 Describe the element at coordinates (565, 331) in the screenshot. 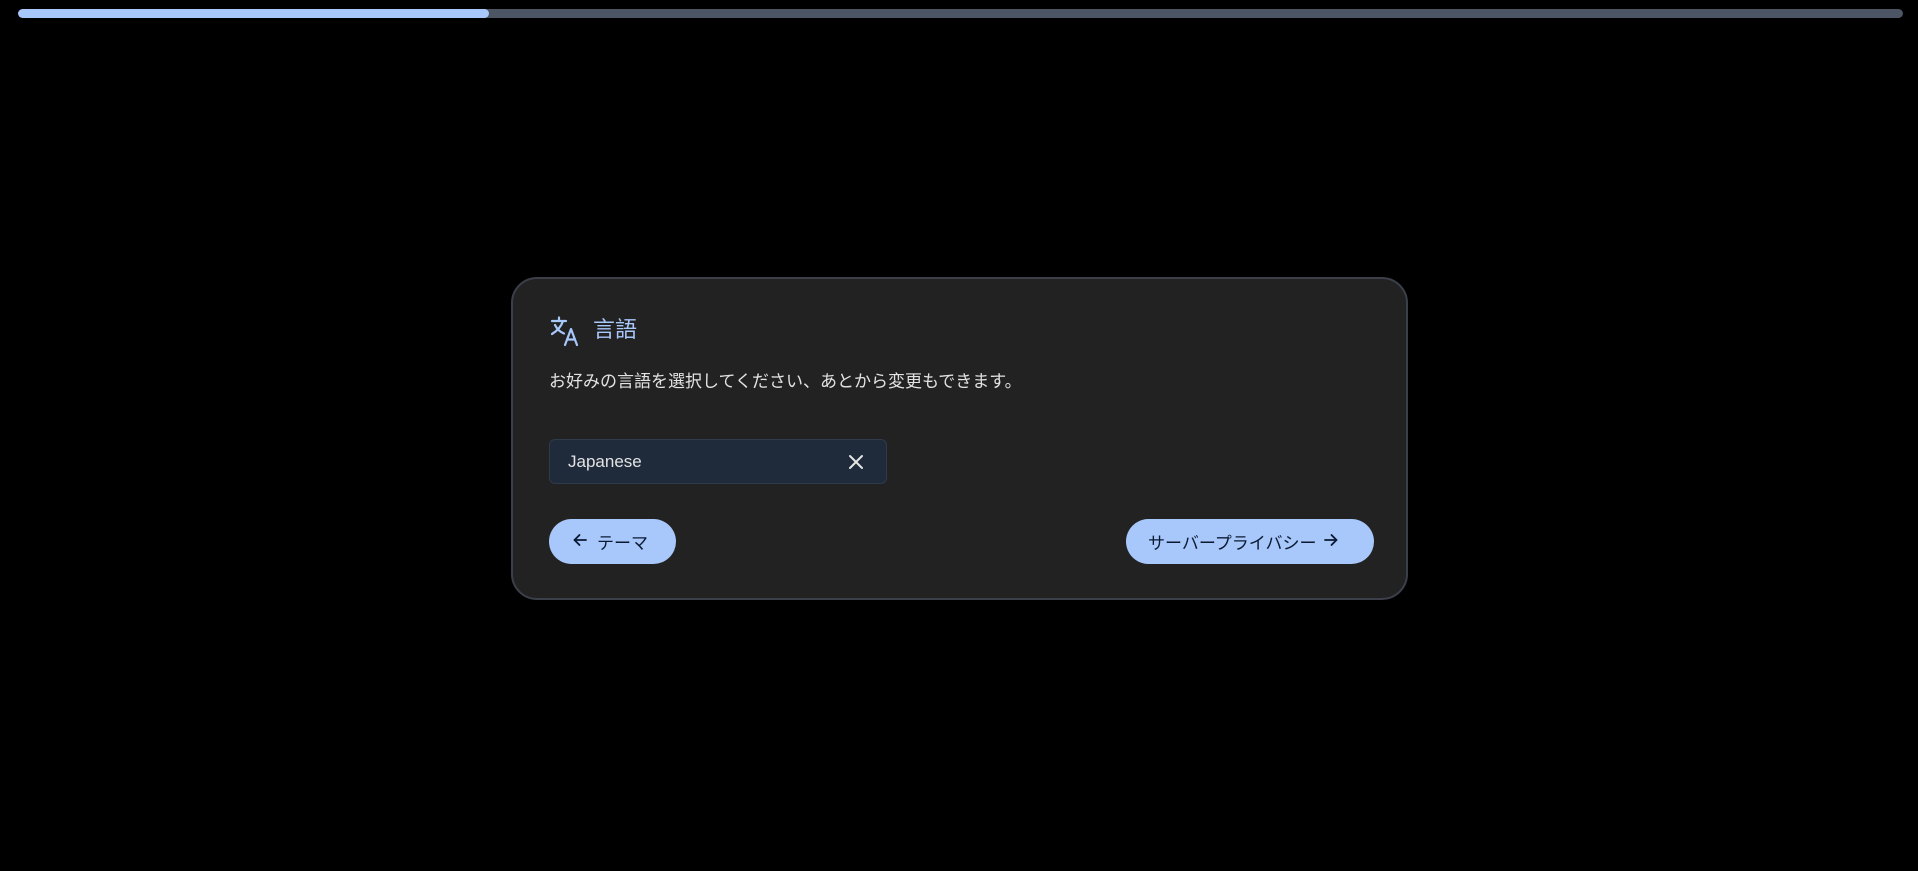

I see `translate-icon` at that location.